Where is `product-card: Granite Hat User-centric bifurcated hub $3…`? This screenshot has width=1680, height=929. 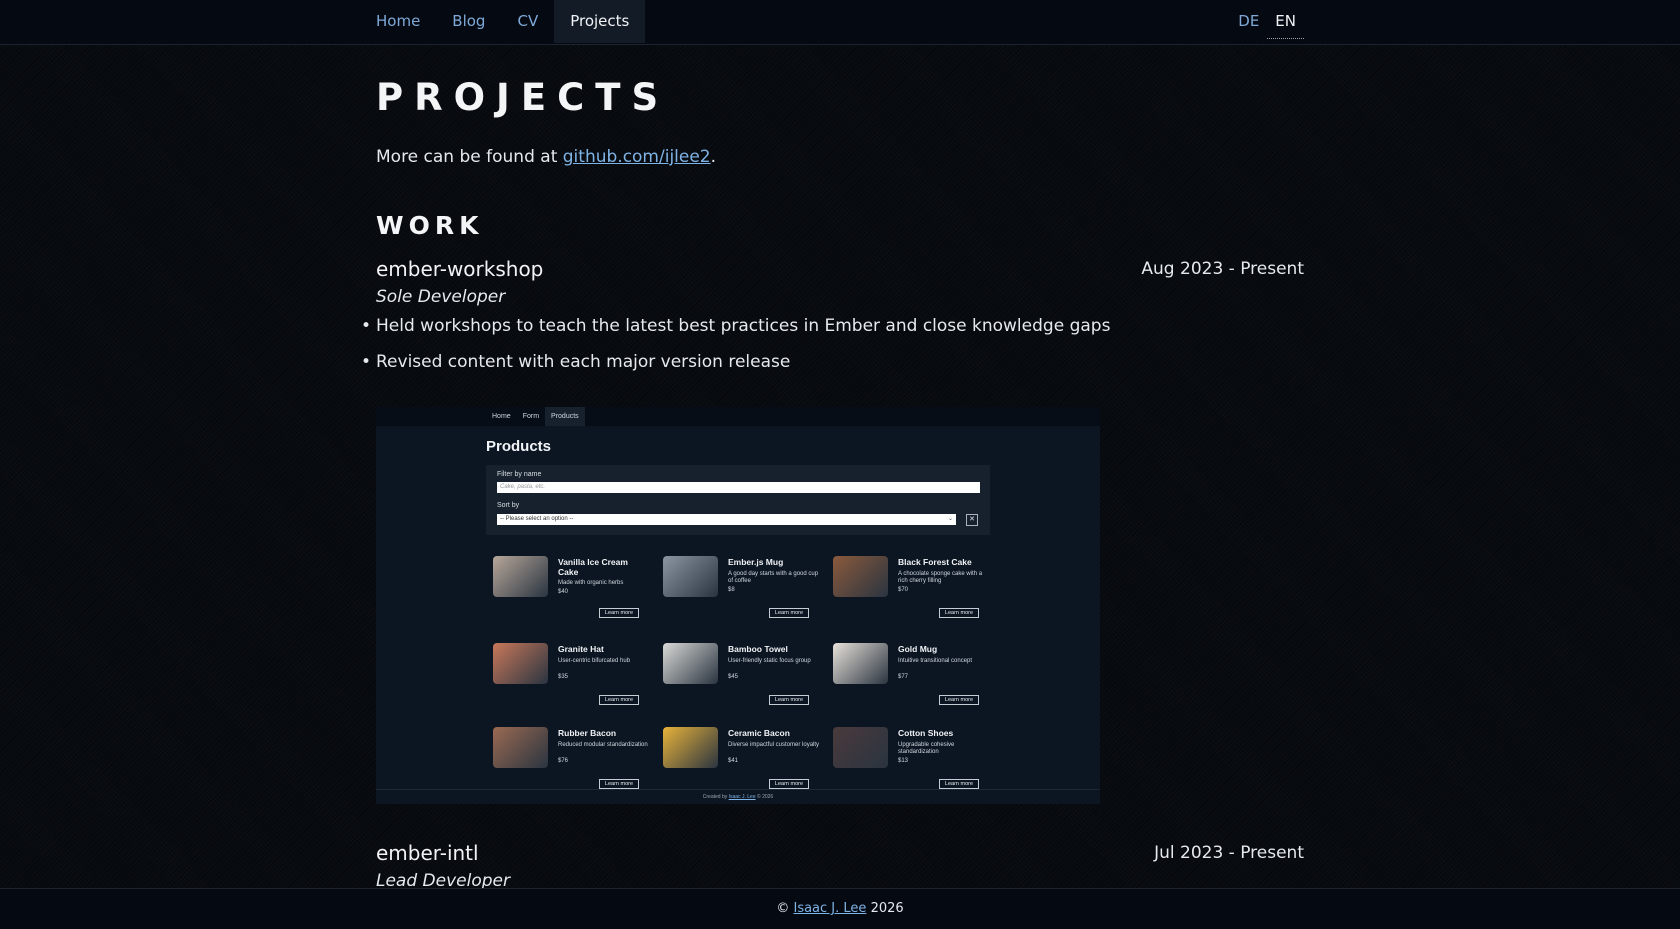
product-card: Granite Hat User-centric bifurcated hub $3… is located at coordinates (573, 678).